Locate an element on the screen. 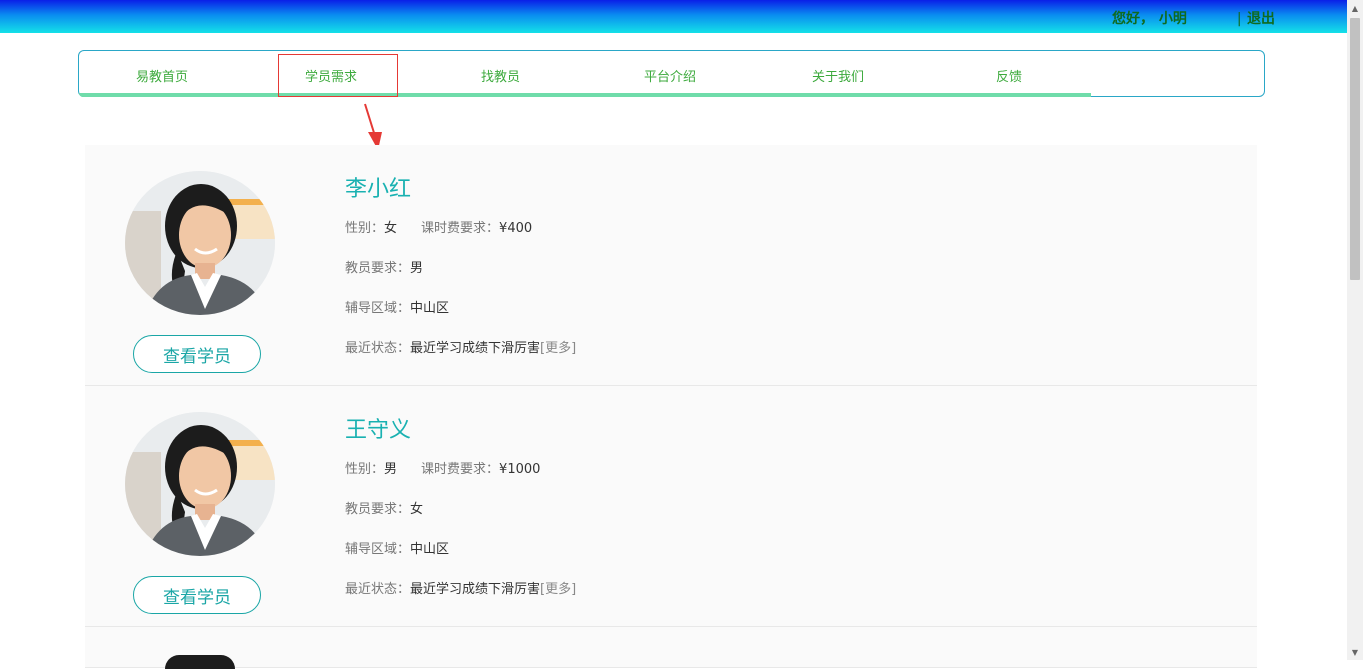 Image resolution: width=1363 pixels, height=669 pixels. nav-platform-intro: 平台介绍 is located at coordinates (670, 75).